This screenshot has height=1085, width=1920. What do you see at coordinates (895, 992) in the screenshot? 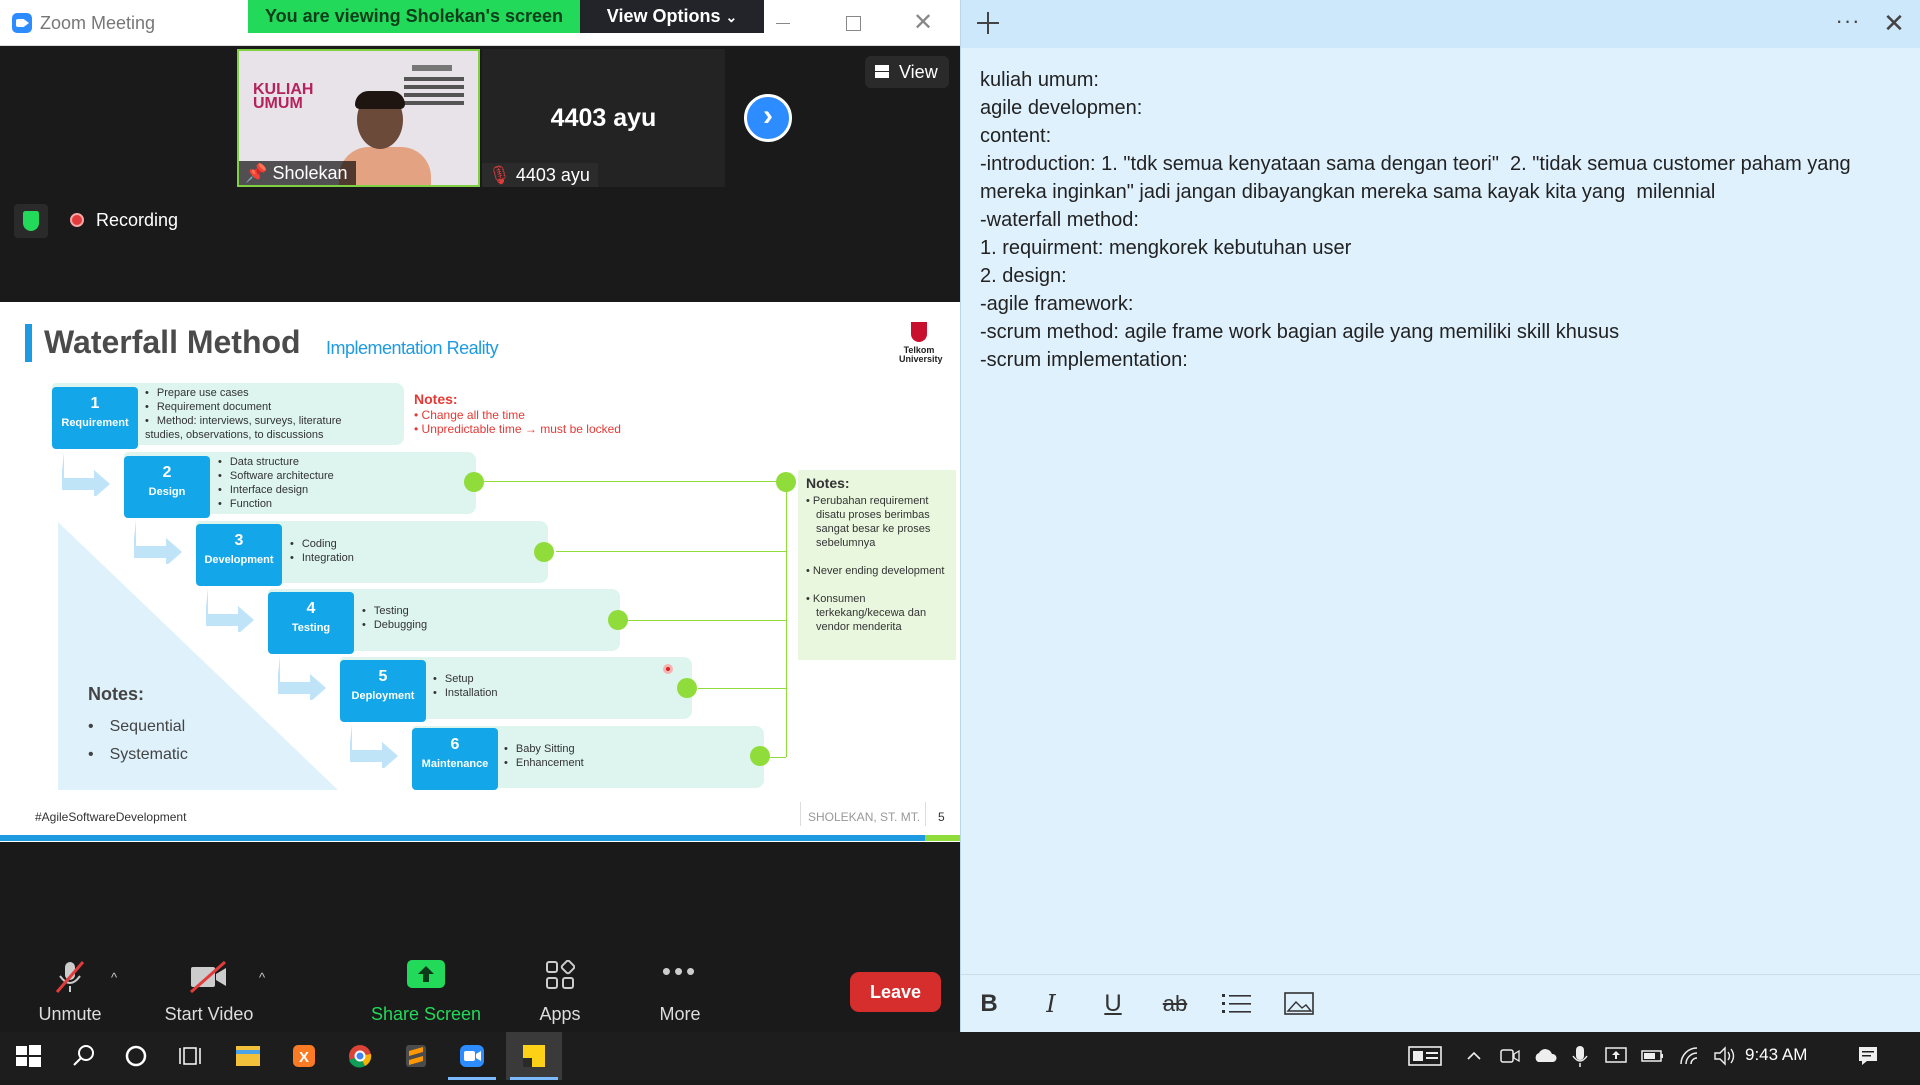
I see `leave-button: Leave` at bounding box center [895, 992].